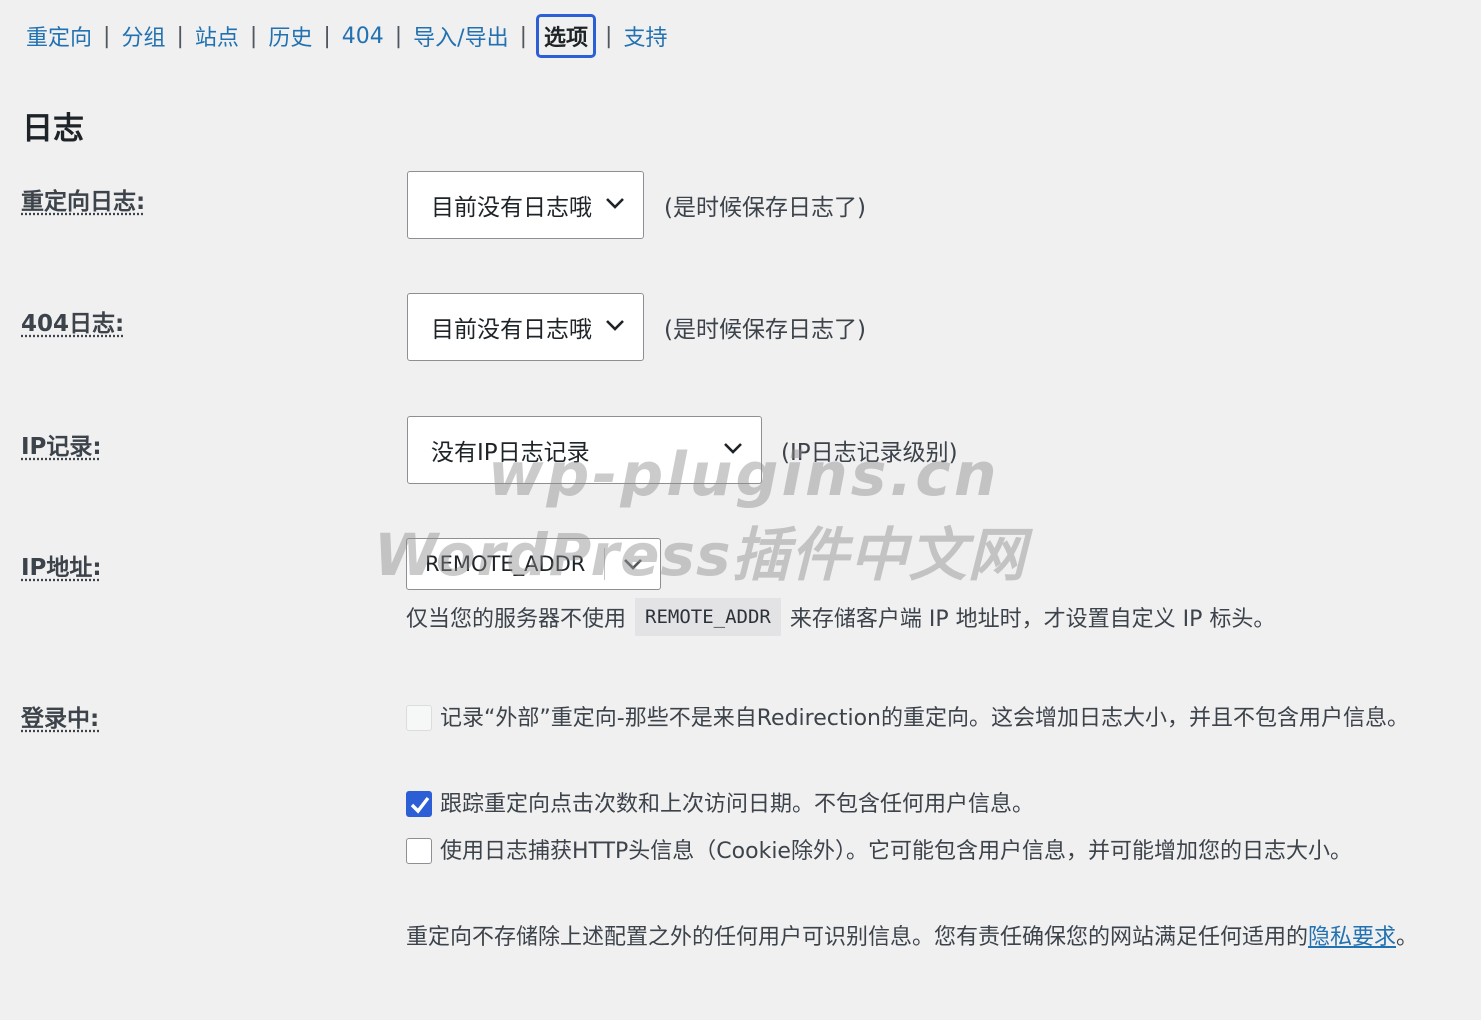  I want to click on track-hits-option: 跟踪重定向点击次数和上次访问日期。不包含任何用户信息。, so click(720, 805).